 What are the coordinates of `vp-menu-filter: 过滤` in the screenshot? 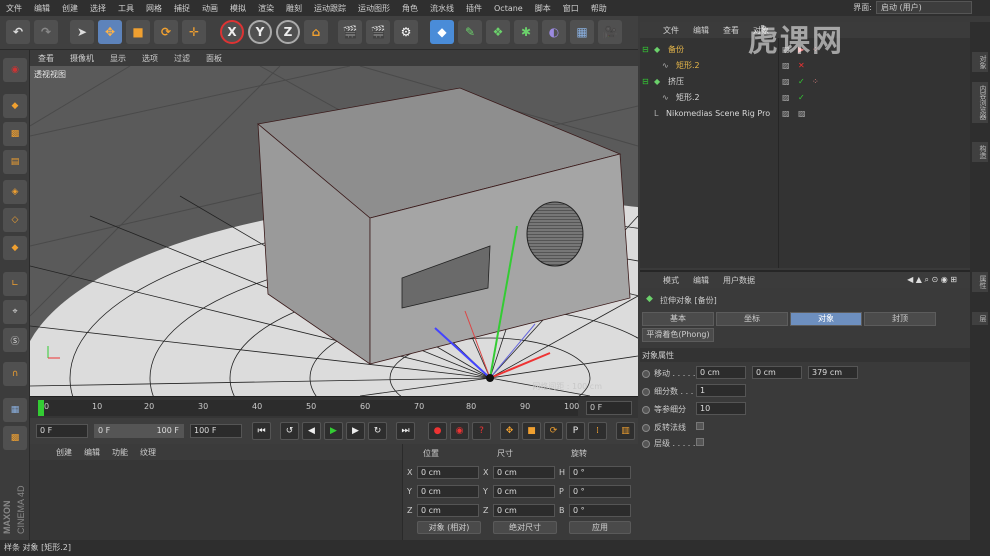 It's located at (182, 58).